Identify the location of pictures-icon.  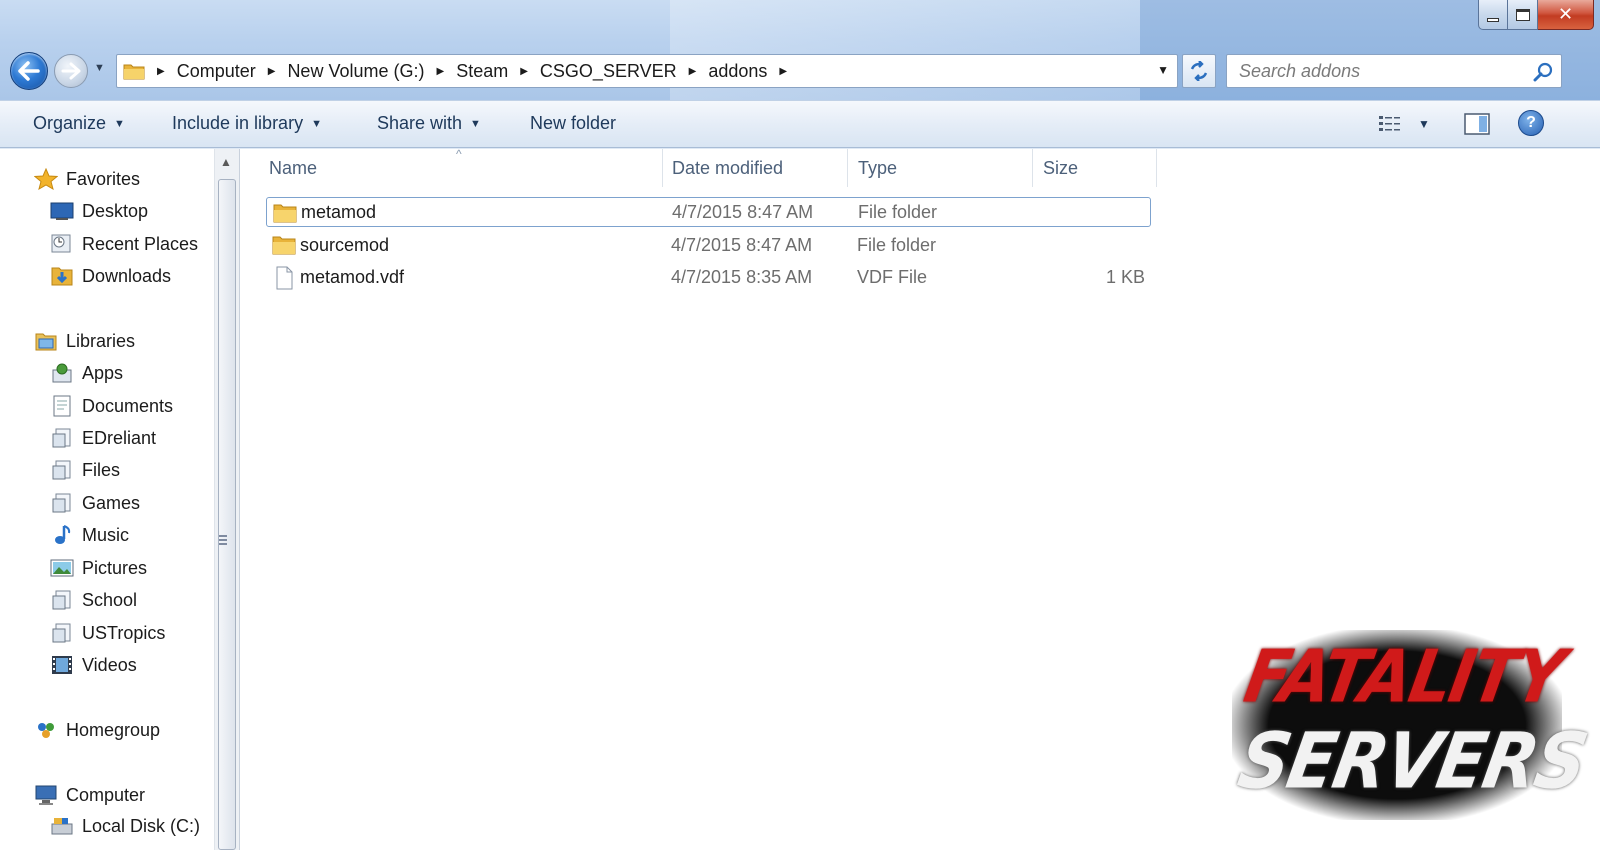
(62, 568).